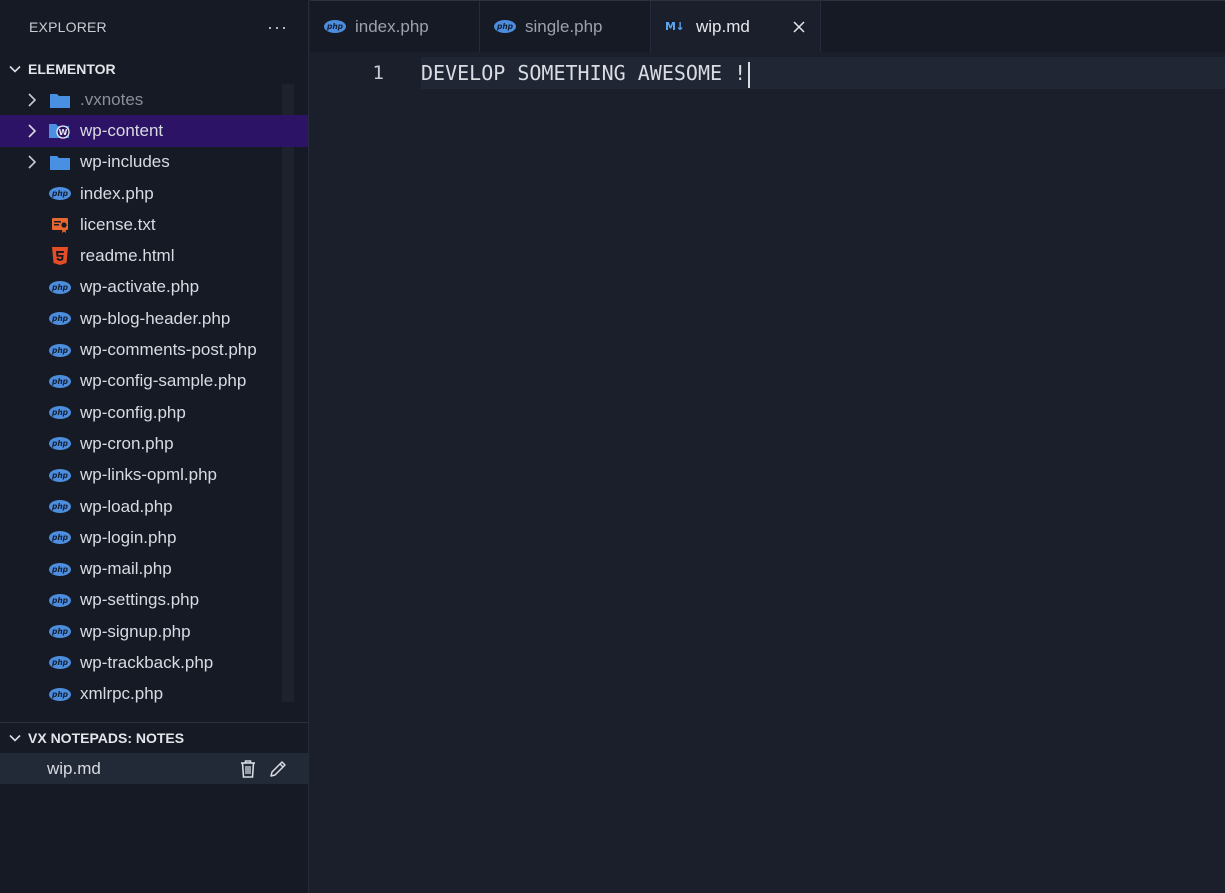 The width and height of the screenshot is (1225, 893). I want to click on tree-item-wp-cron-php: php wp-cron.php, so click(154, 443).